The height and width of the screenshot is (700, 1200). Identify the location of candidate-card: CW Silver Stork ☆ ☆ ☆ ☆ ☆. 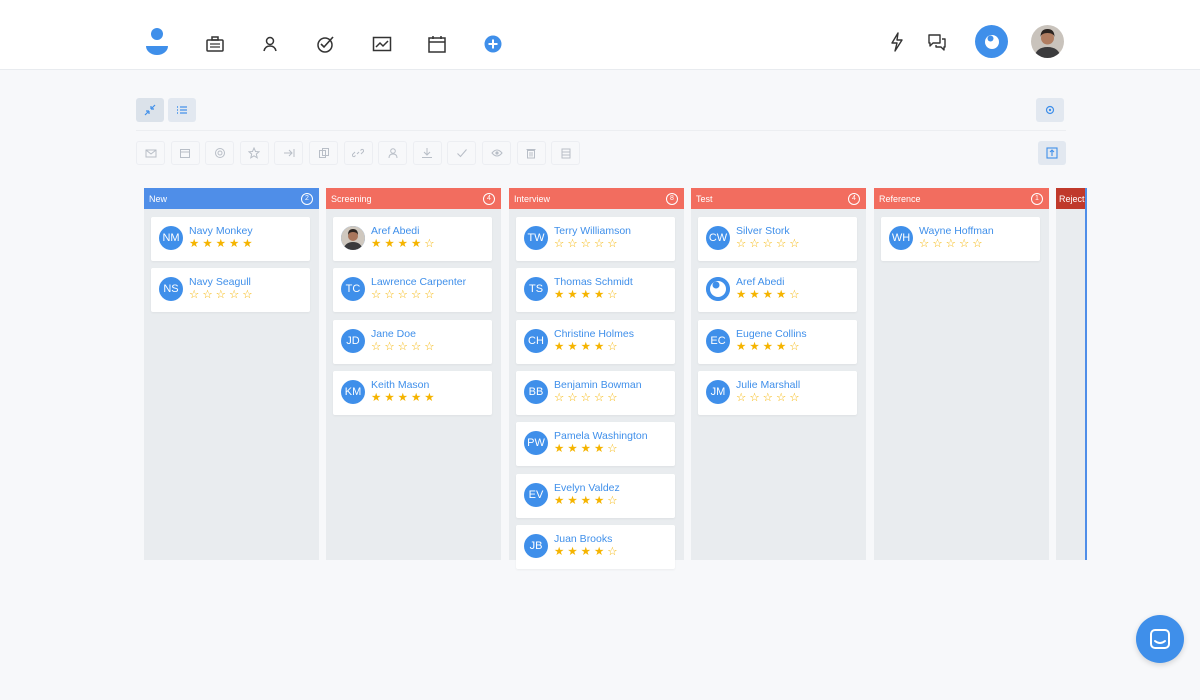
(777, 239).